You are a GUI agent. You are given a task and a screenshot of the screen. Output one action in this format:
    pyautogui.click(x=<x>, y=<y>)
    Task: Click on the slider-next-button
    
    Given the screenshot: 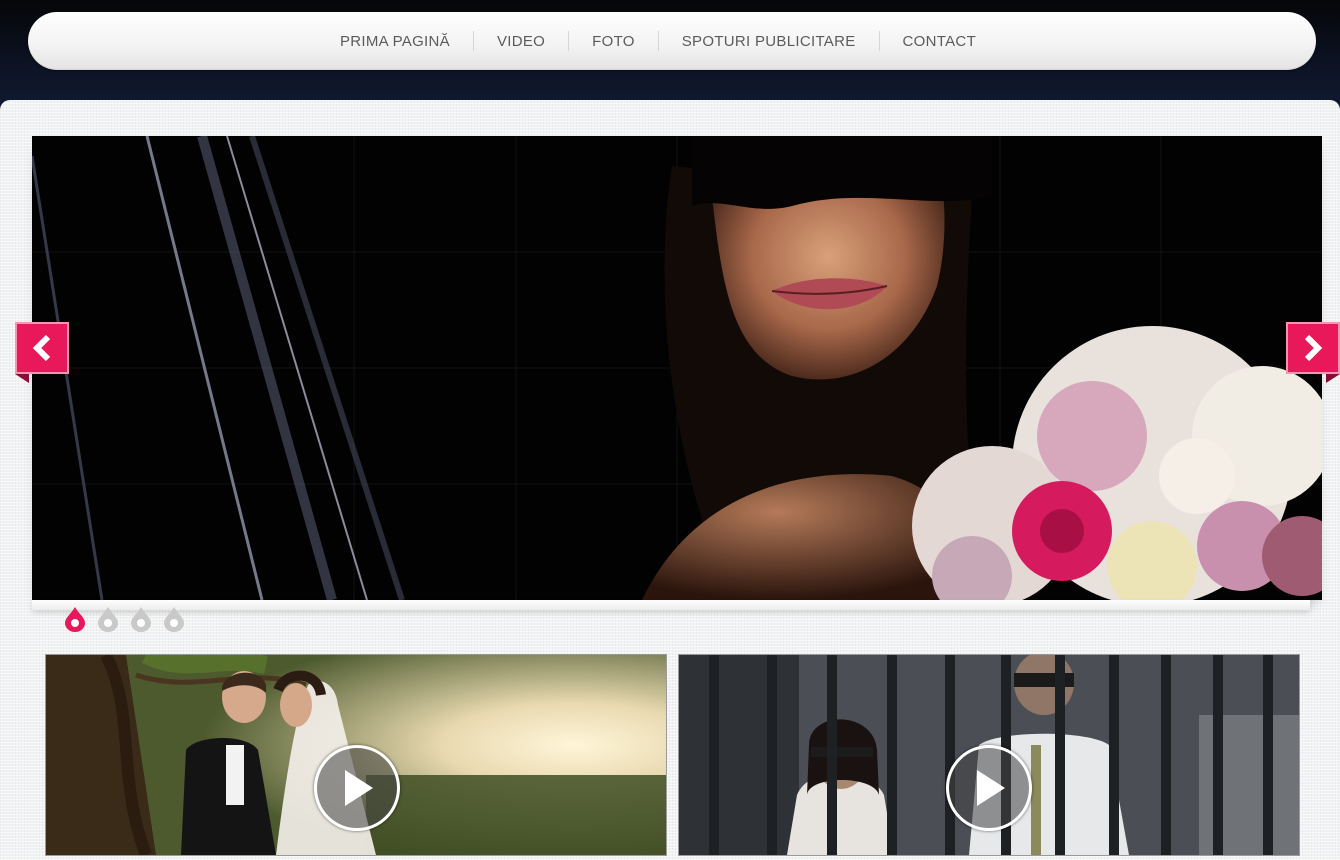 What is the action you would take?
    pyautogui.click(x=1313, y=352)
    